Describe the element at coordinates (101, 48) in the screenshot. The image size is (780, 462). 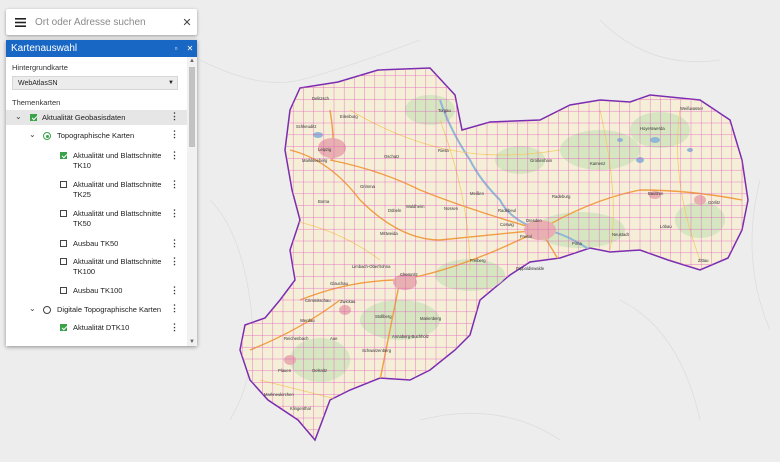
I see `panel-header: Kartenauswahl ▫ ✕` at that location.